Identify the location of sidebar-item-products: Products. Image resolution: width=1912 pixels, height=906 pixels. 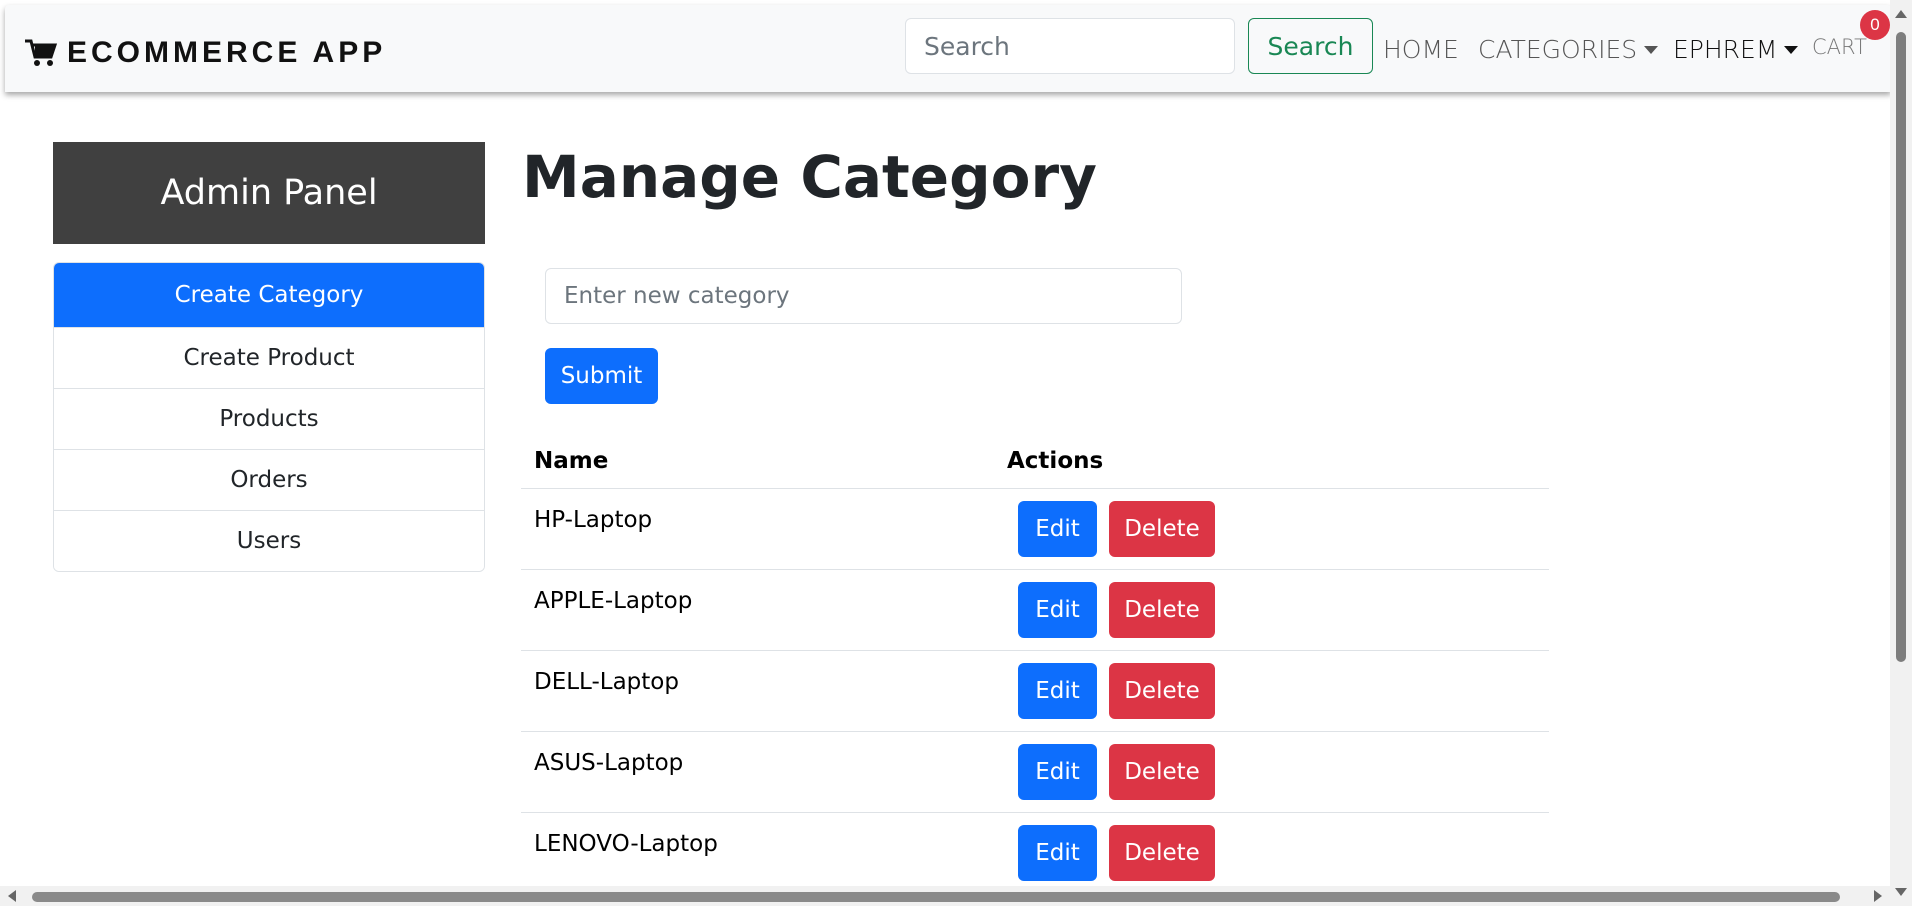
(269, 418).